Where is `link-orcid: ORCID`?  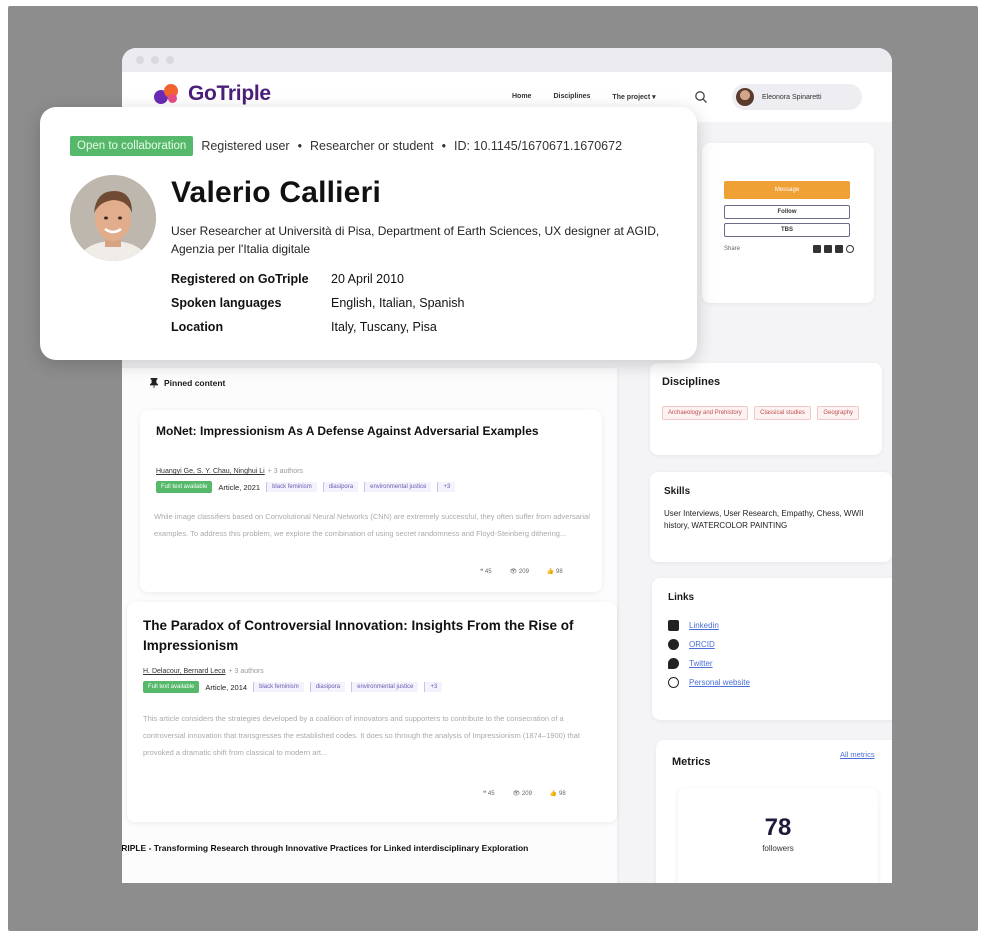 link-orcid: ORCID is located at coordinates (709, 644).